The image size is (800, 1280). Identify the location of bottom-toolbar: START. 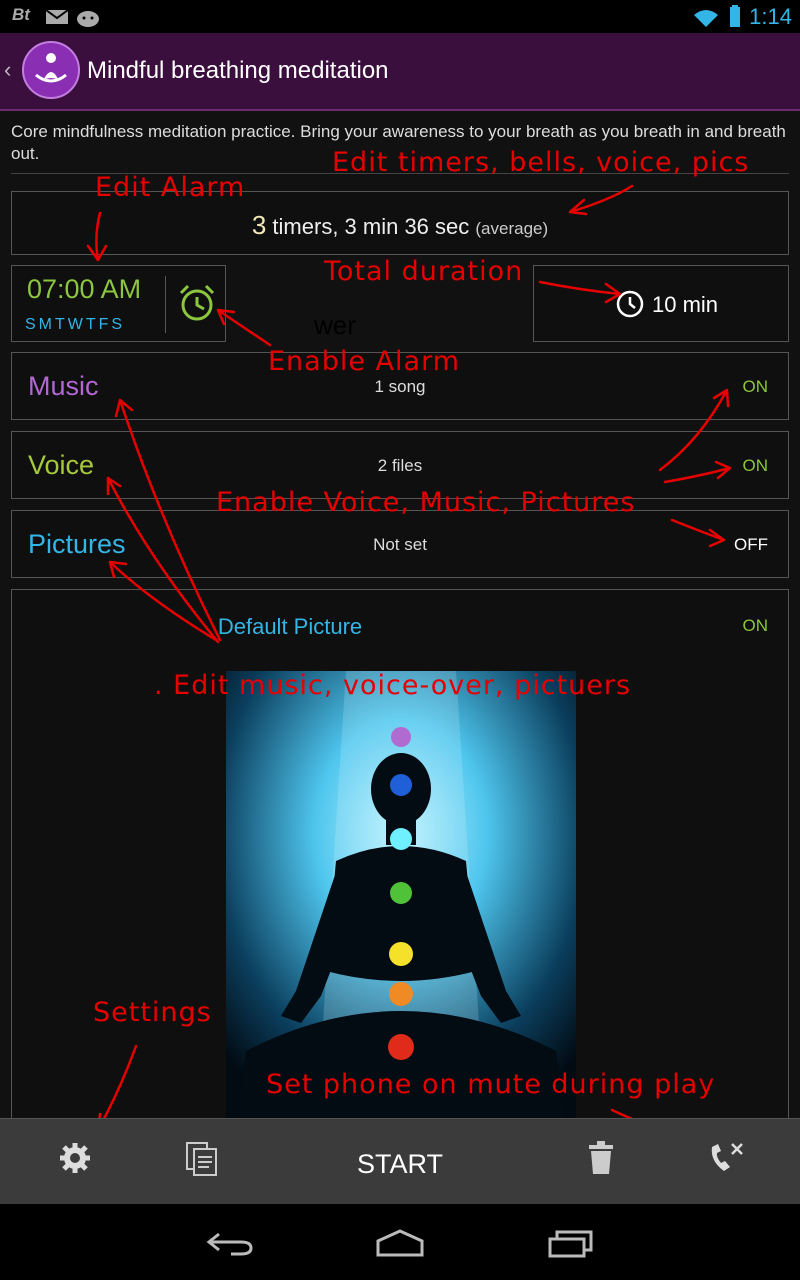
(400, 1161).